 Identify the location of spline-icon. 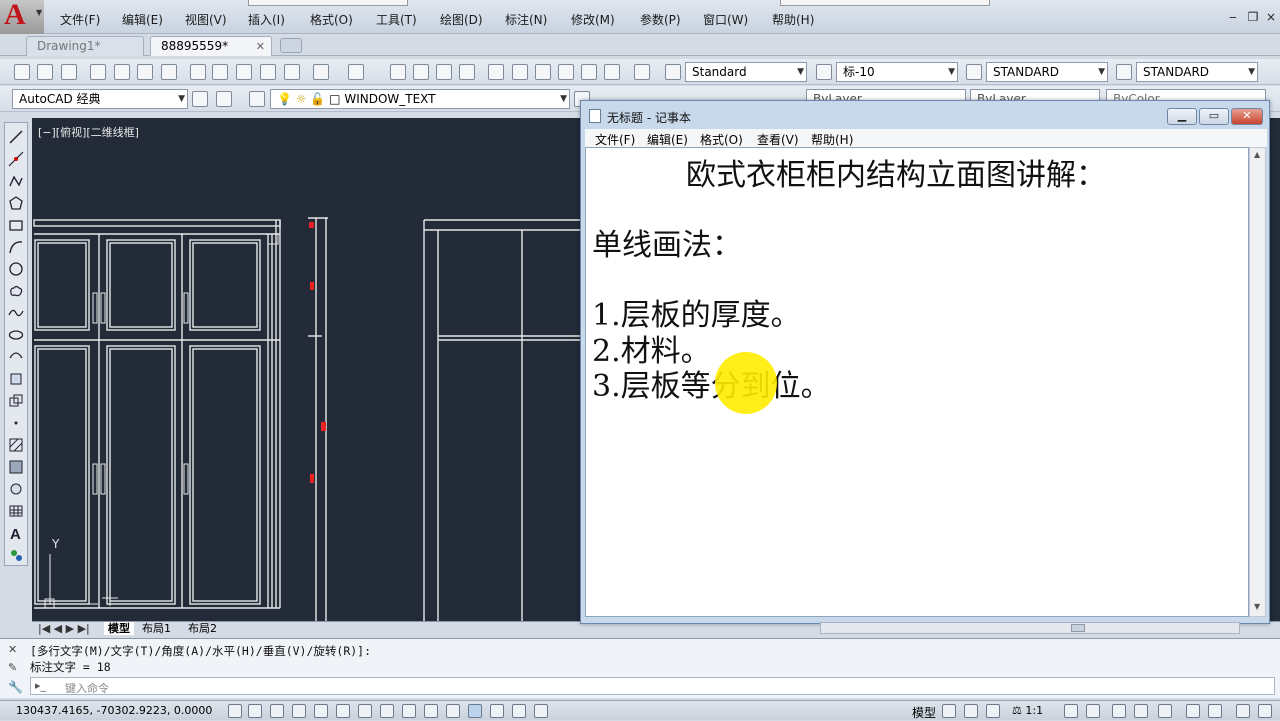
(16, 313).